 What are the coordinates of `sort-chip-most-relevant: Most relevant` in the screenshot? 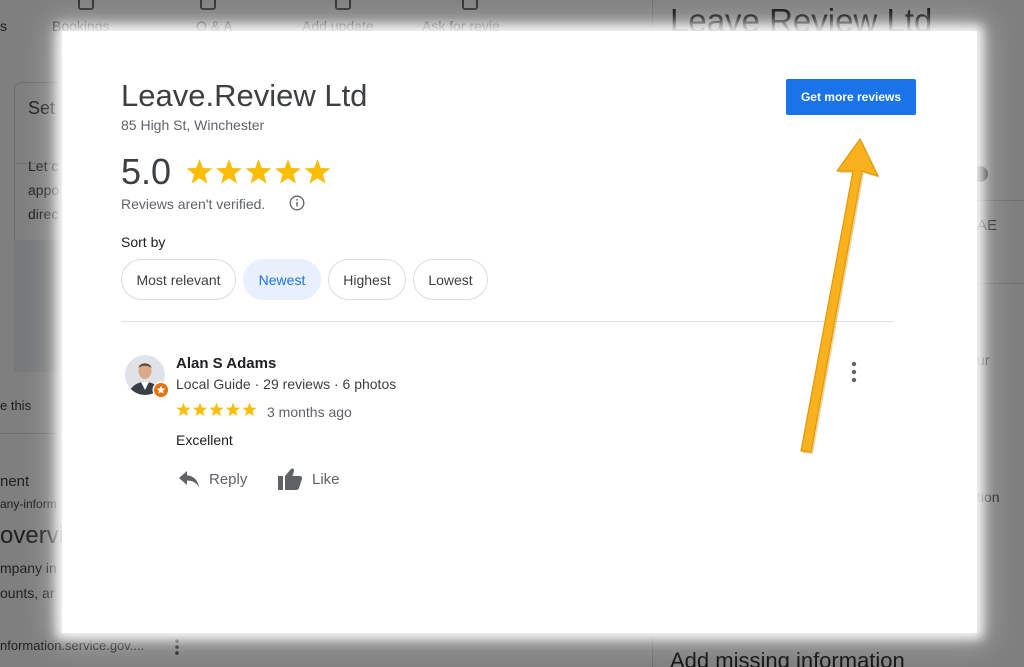 It's located at (178, 279).